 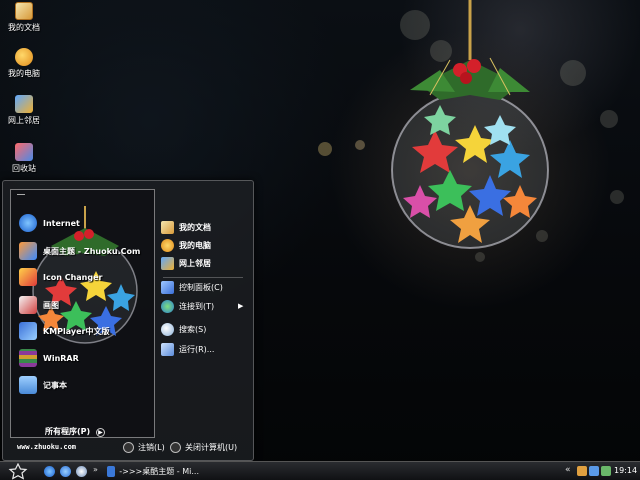 I want to click on pinned-item-label: 桌面主题 - Zhuoku.Com, so click(x=92, y=251).